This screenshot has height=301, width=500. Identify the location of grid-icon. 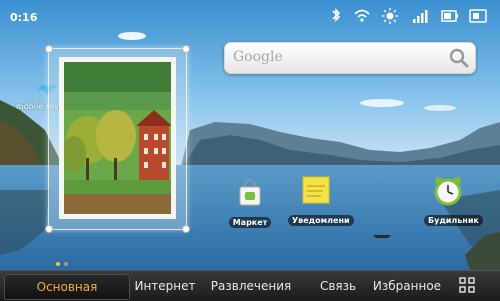
(467, 285).